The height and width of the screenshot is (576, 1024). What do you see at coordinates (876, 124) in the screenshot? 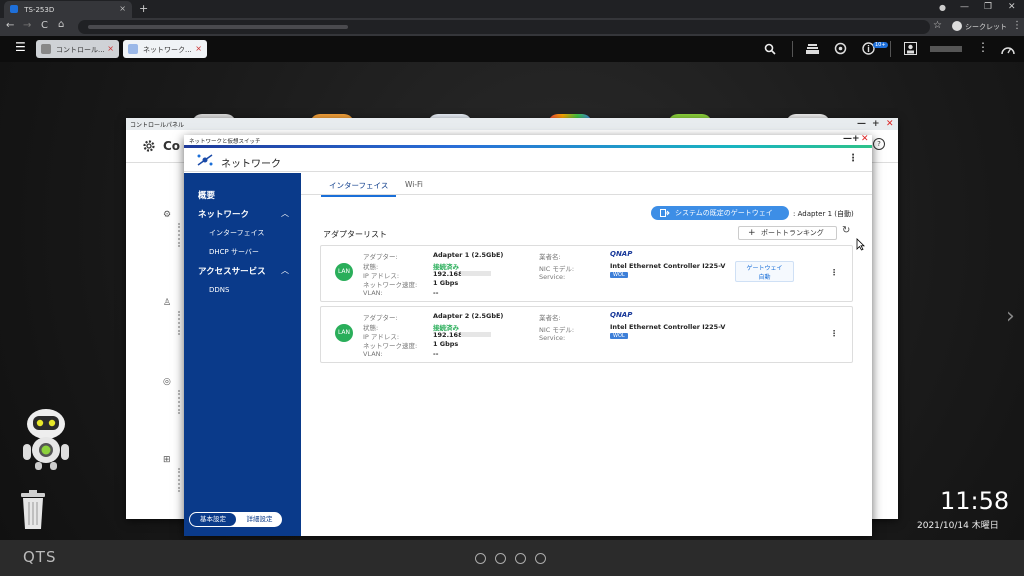
I see `cp-maximize-button: +` at bounding box center [876, 124].